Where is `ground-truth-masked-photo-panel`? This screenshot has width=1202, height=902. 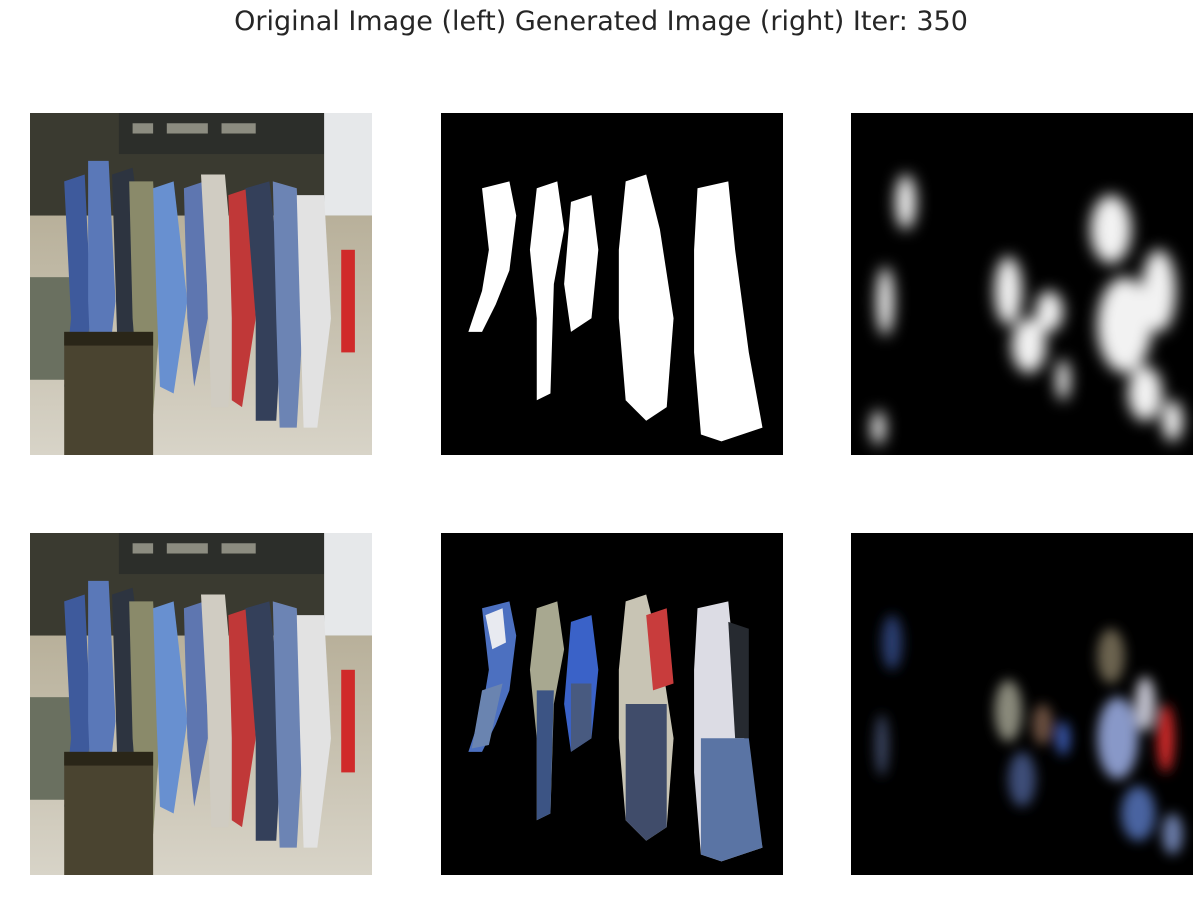 ground-truth-masked-photo-panel is located at coordinates (612, 704).